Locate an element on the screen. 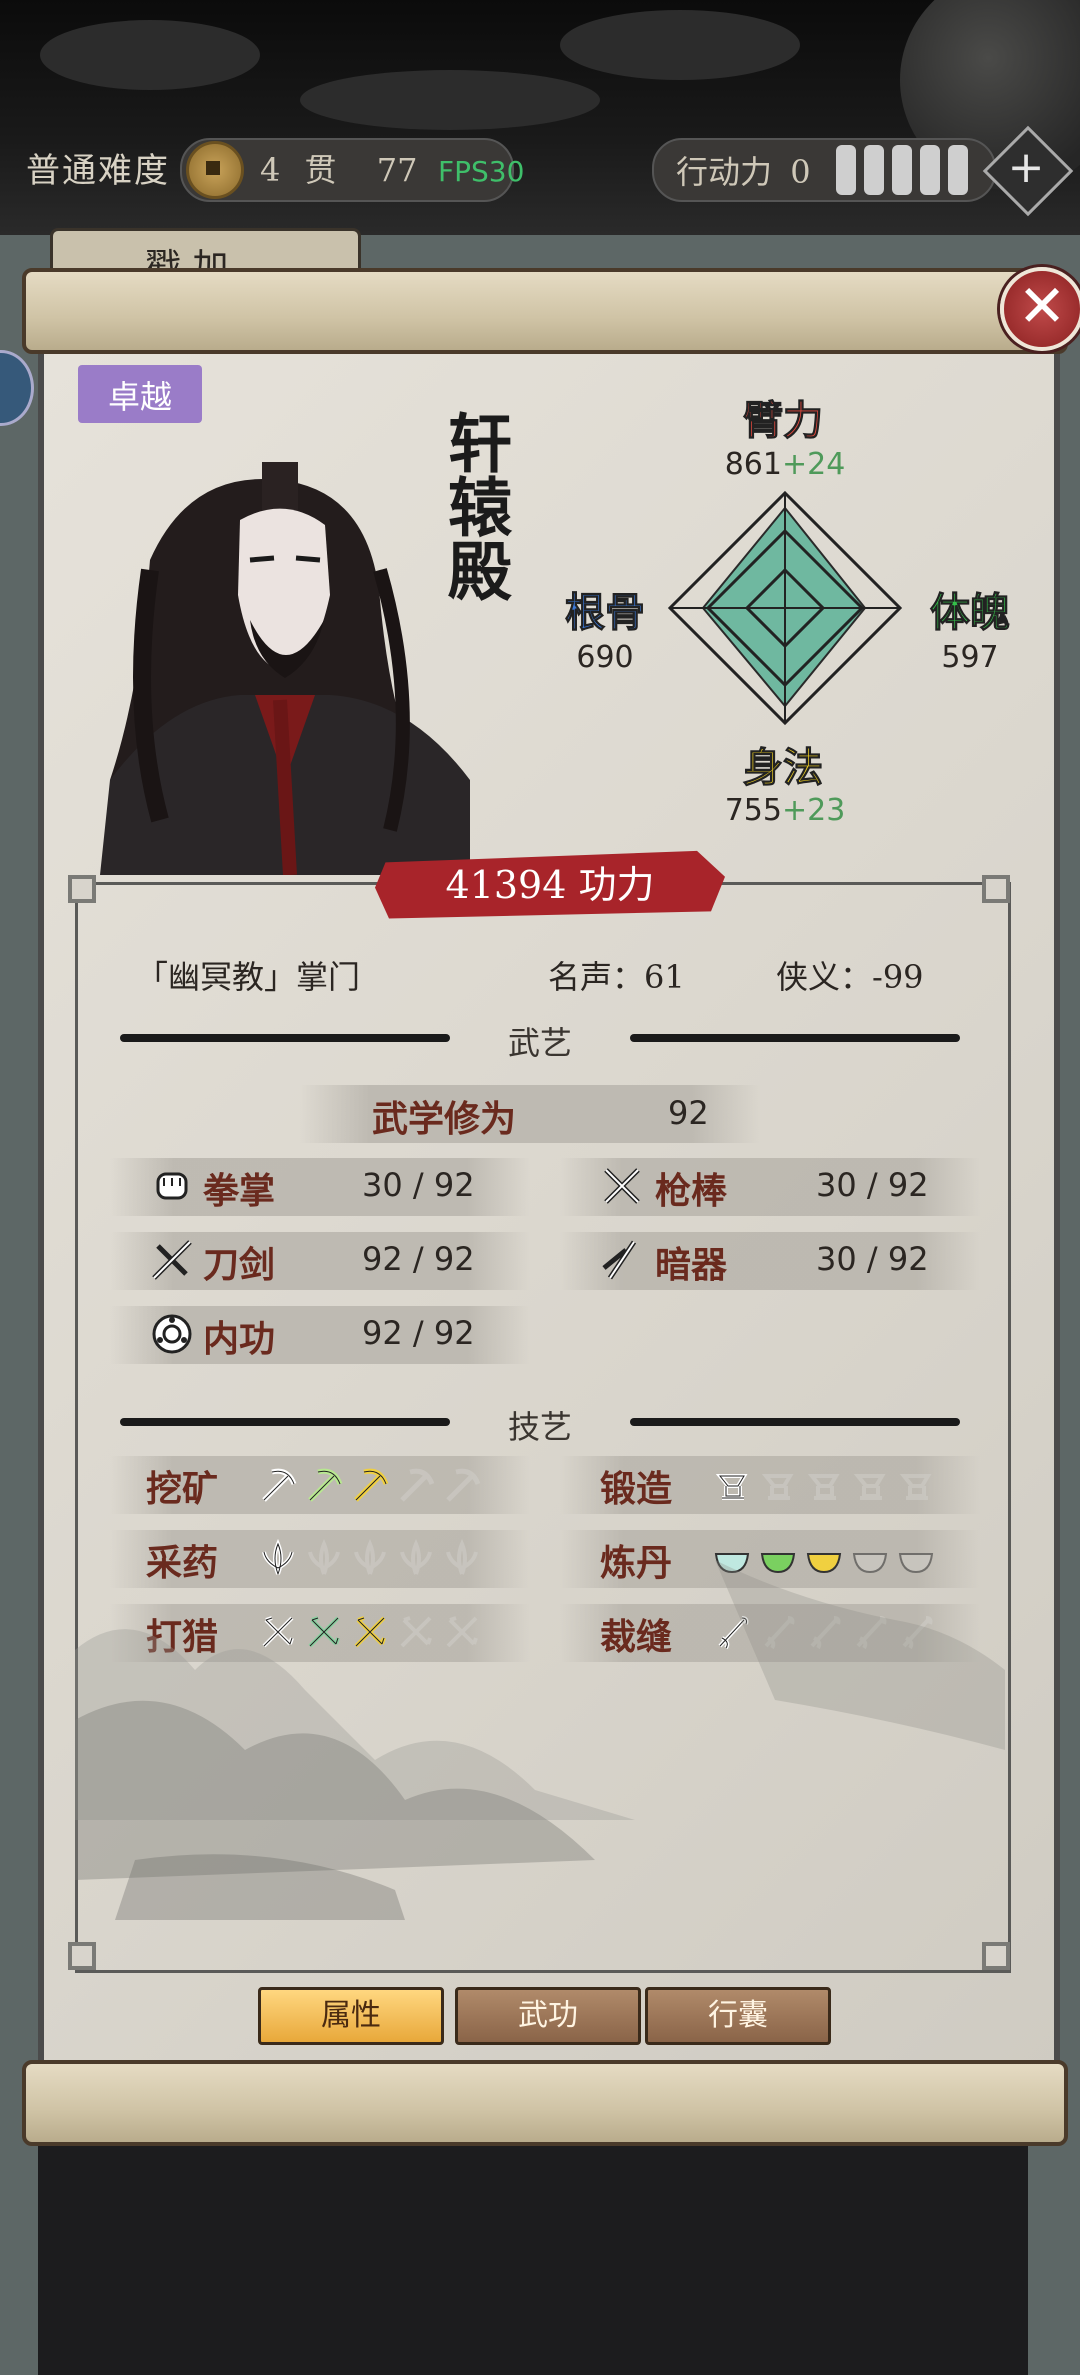 This screenshot has width=1080, height=2375. skill-name: 刀剑 is located at coordinates (239, 1265).